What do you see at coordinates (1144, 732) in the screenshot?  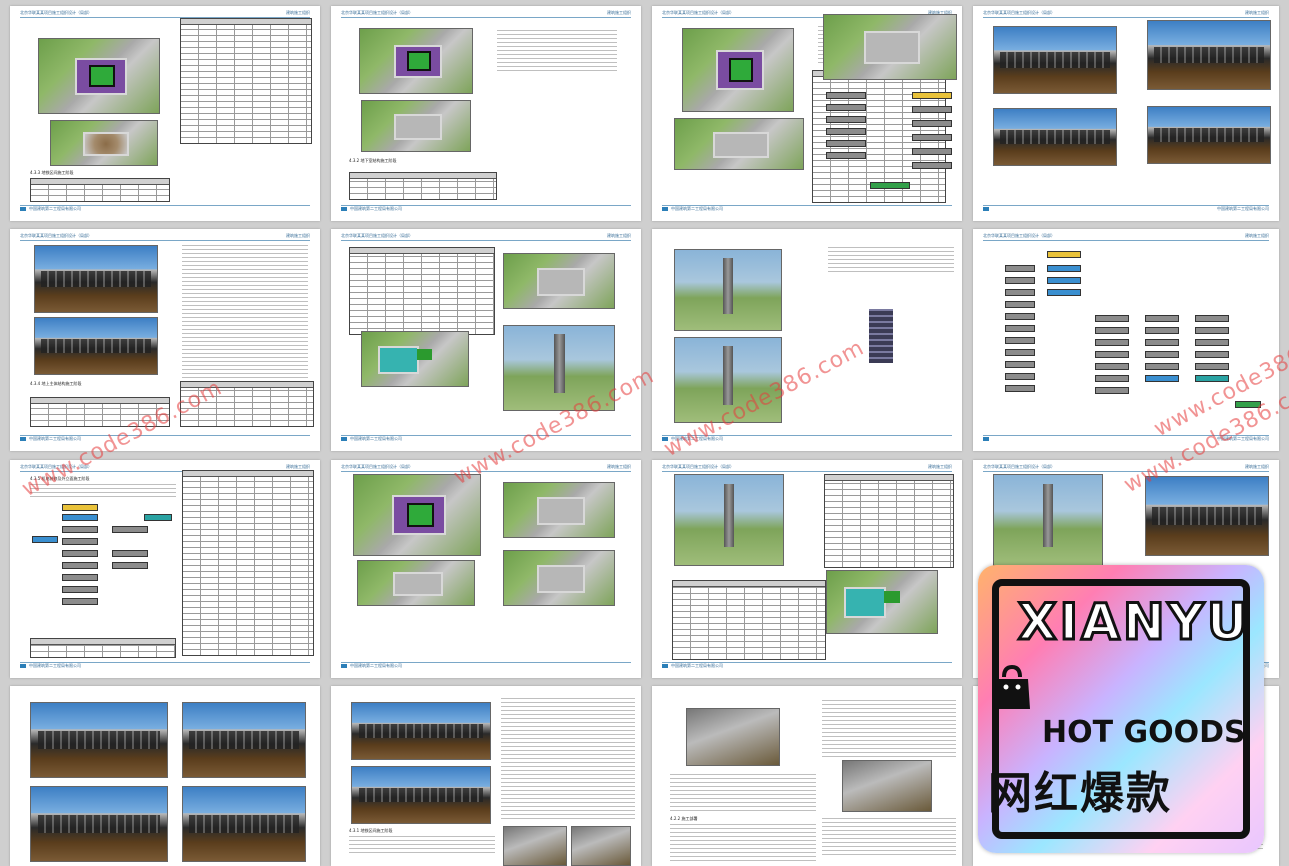 I see `ad-tagline: HOT GOODS` at bounding box center [1144, 732].